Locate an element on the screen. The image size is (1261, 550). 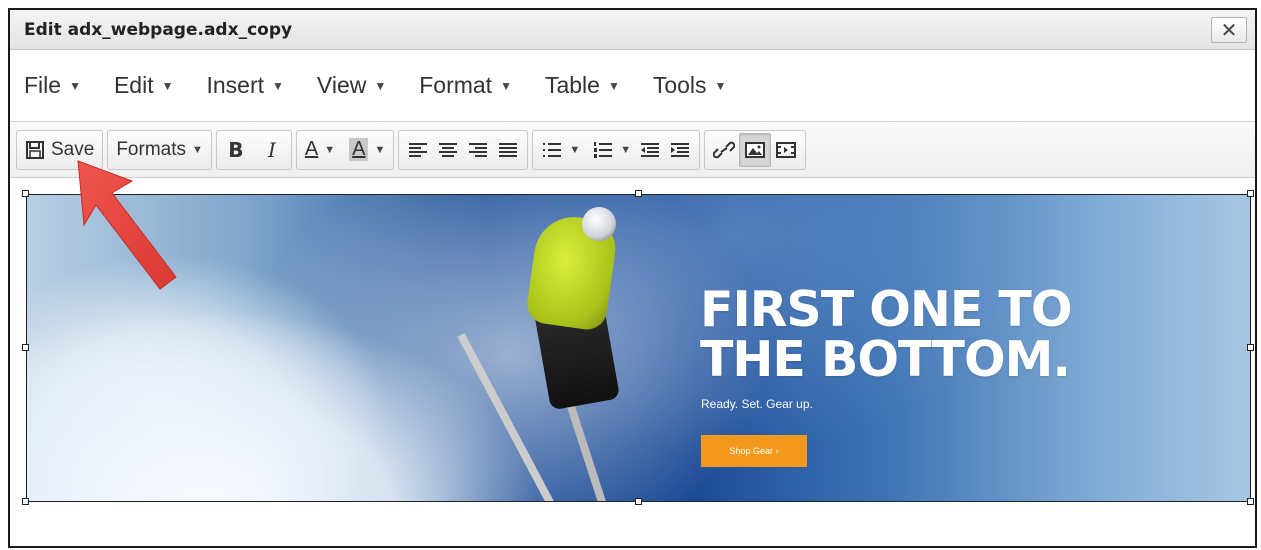
indent-button is located at coordinates (680, 150).